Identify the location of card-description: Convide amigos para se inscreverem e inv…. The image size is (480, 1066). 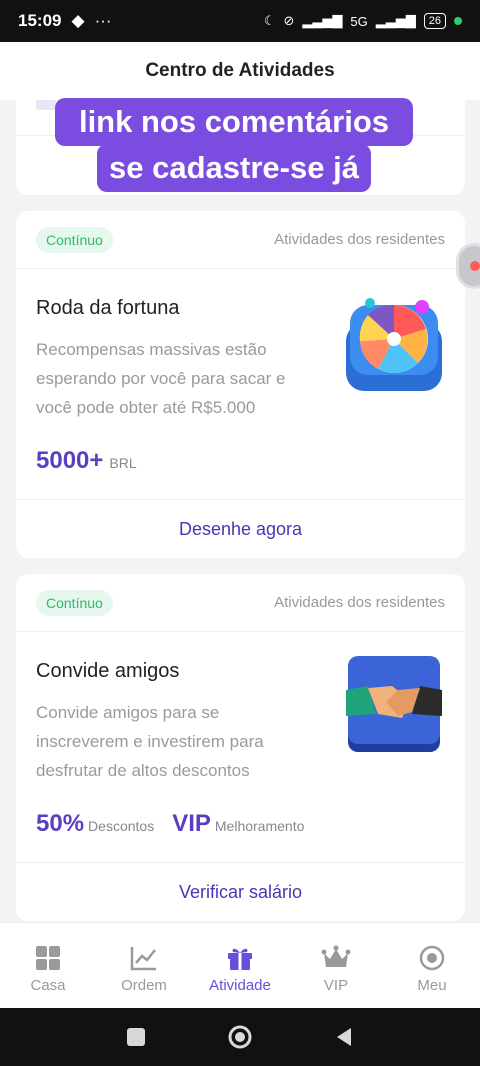
(150, 741).